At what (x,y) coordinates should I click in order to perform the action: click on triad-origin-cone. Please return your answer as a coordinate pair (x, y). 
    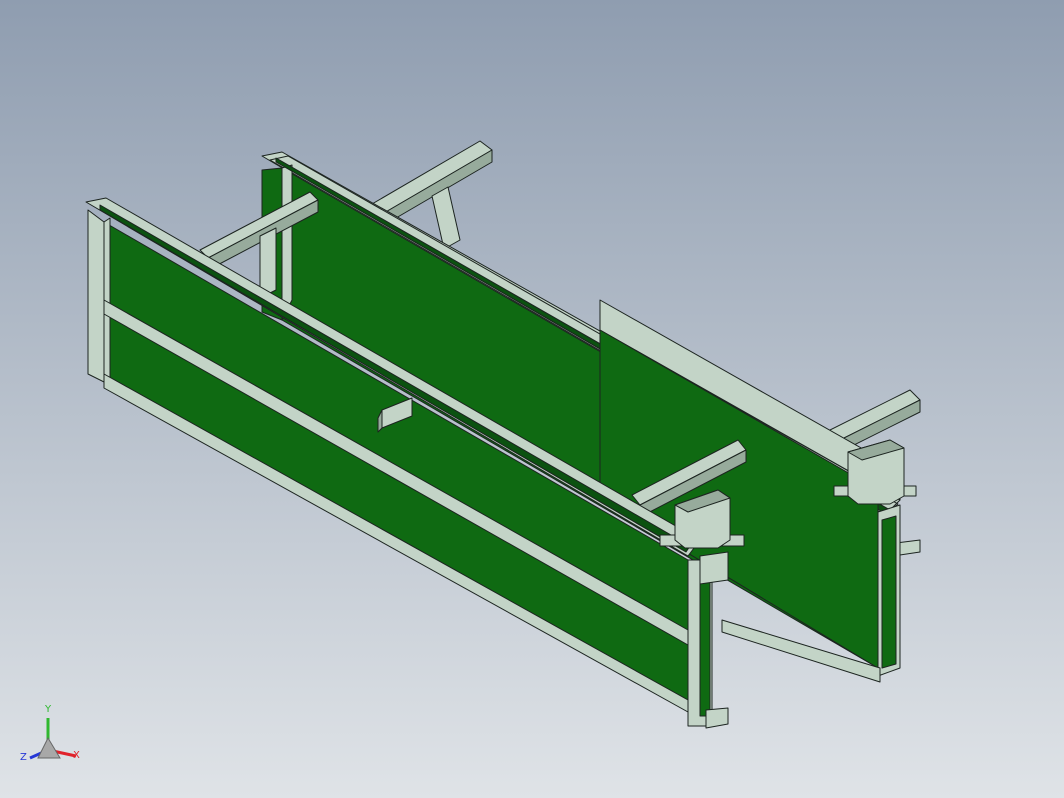
    Looking at the image, I should click on (49, 747).